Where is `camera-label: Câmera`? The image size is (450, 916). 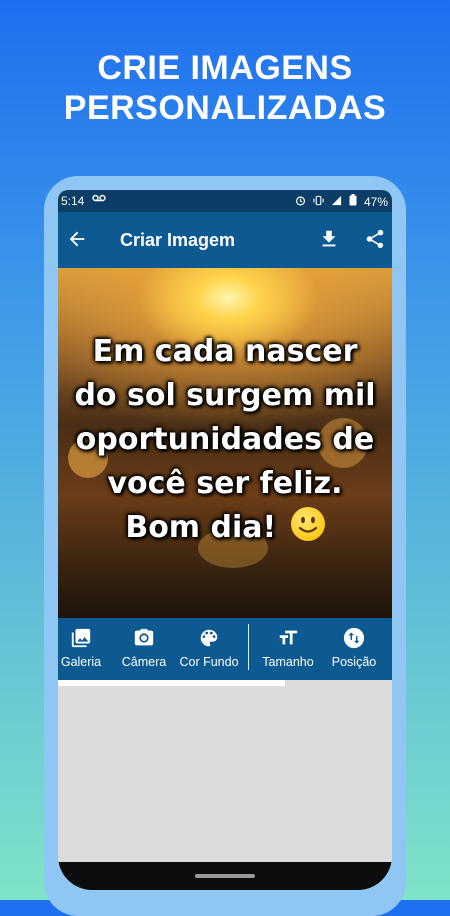 camera-label: Câmera is located at coordinates (144, 662).